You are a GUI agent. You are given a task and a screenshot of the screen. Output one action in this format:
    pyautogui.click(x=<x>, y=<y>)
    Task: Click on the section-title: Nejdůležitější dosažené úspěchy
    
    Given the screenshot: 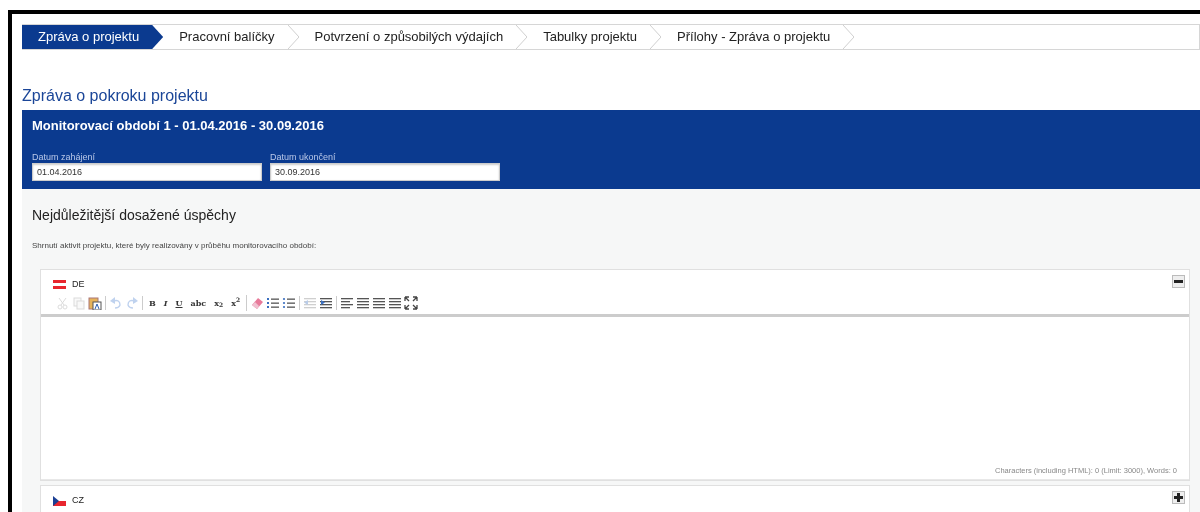 What is the action you would take?
    pyautogui.click(x=134, y=215)
    